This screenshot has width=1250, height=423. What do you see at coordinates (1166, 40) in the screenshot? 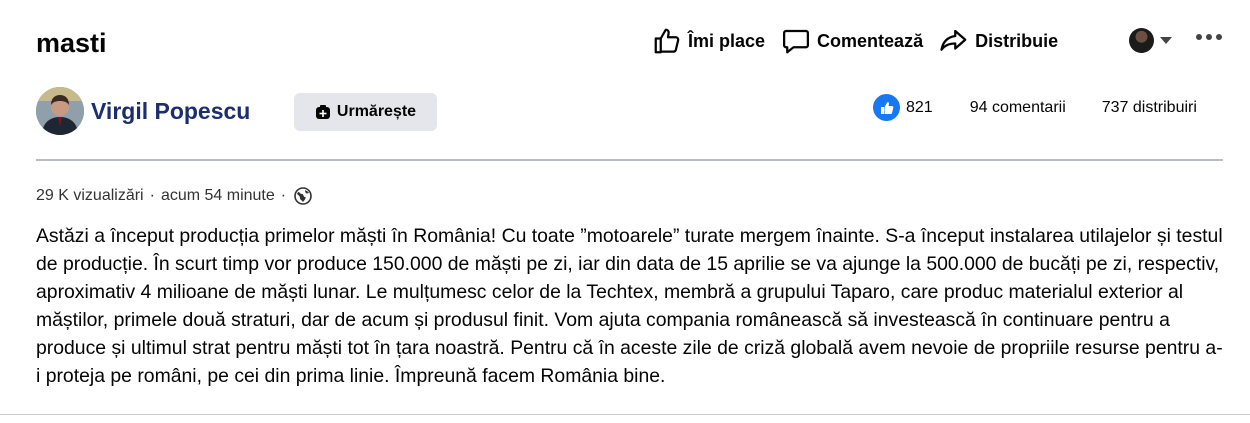
I see `chevron-down-icon` at bounding box center [1166, 40].